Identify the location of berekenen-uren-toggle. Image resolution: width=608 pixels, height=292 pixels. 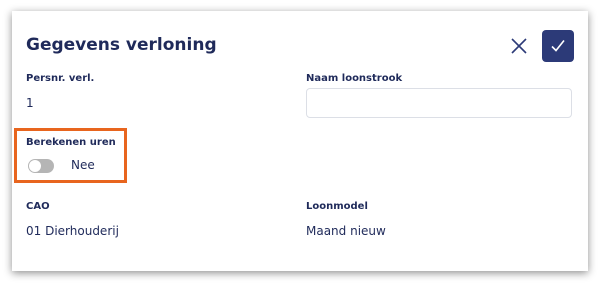
(41, 166).